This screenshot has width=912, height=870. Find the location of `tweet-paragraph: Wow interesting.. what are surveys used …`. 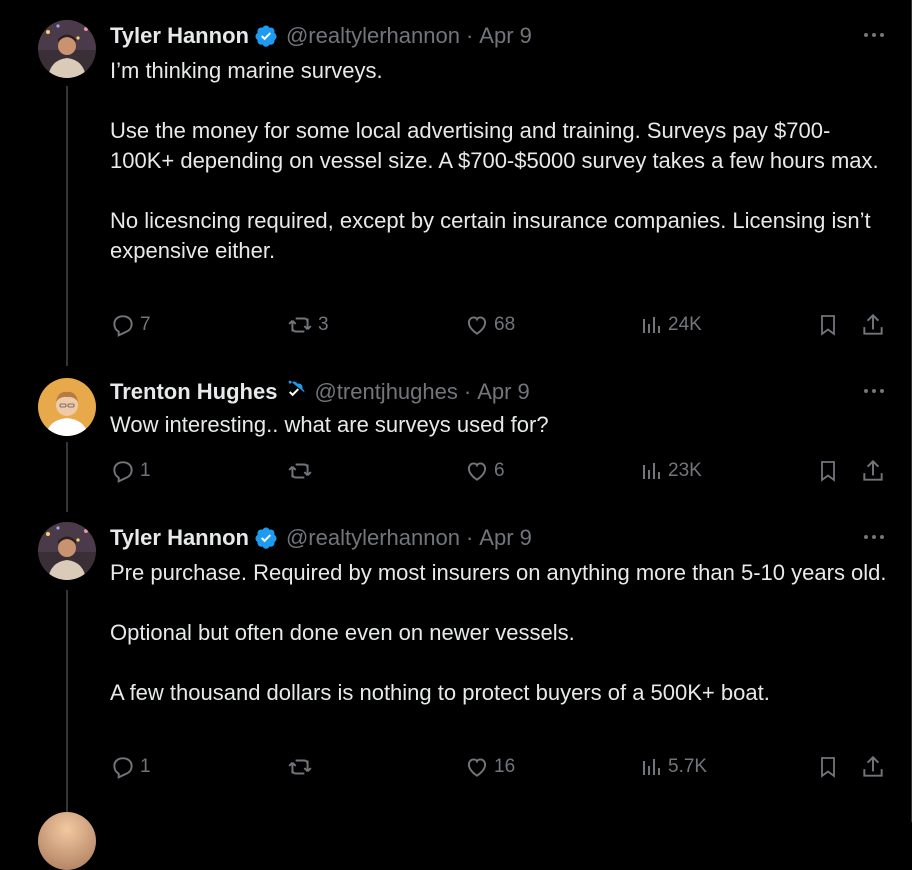

tweet-paragraph: Wow interesting.. what are surveys used … is located at coordinates (329, 424).